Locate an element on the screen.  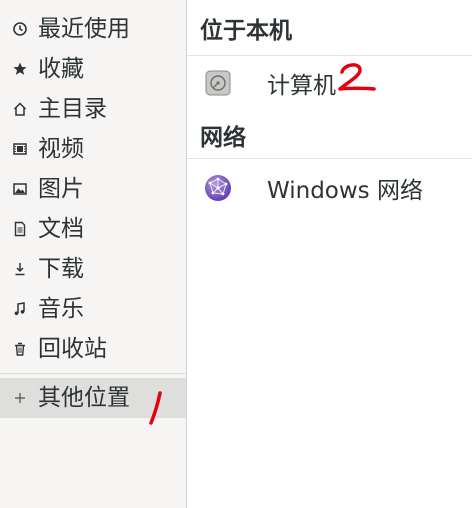
plus-icon is located at coordinates (20, 398).